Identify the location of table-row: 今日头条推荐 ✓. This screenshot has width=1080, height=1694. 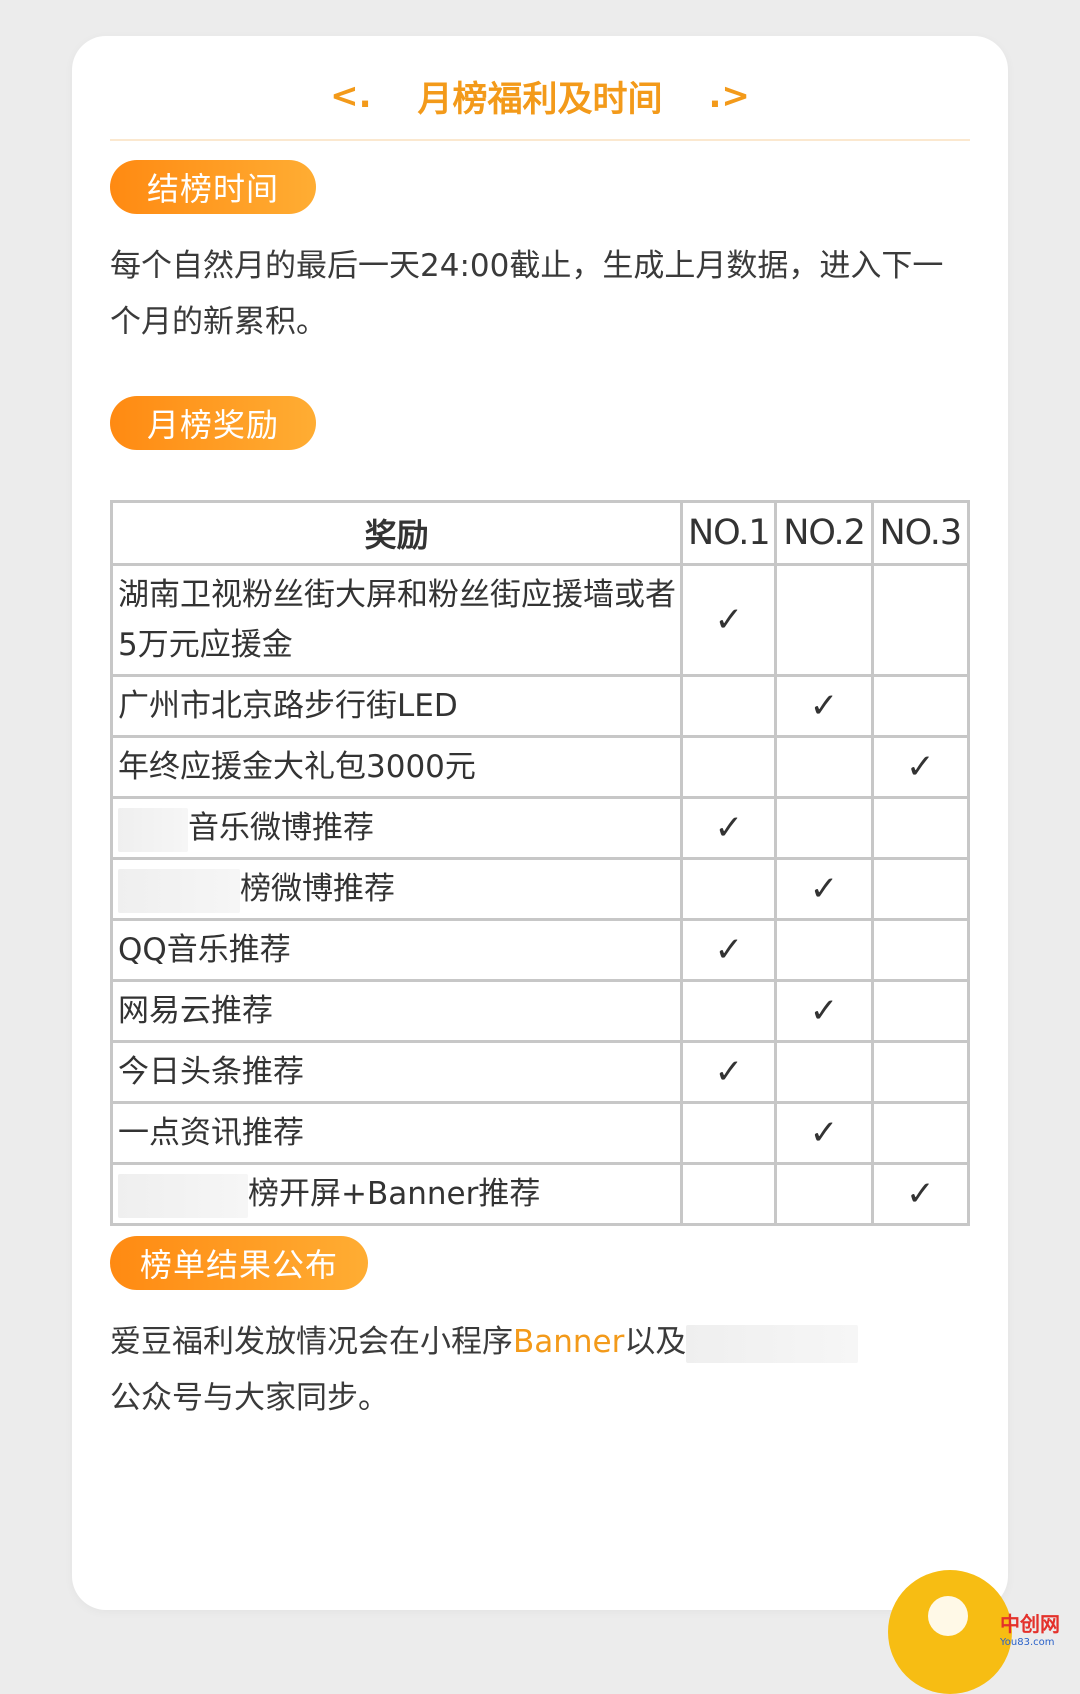
(540, 1072).